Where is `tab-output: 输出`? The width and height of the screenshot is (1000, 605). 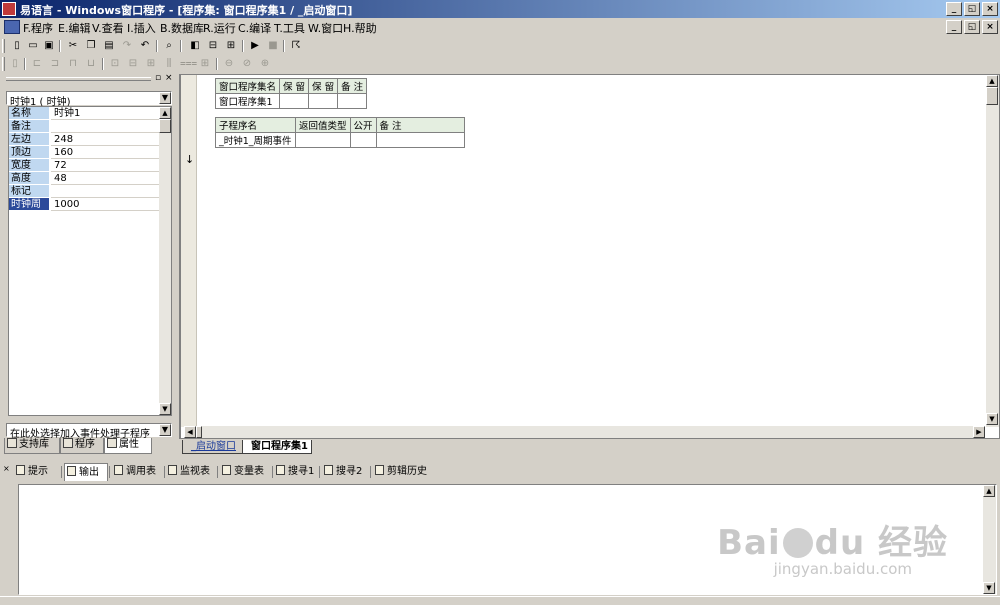 tab-output: 输出 is located at coordinates (86, 472).